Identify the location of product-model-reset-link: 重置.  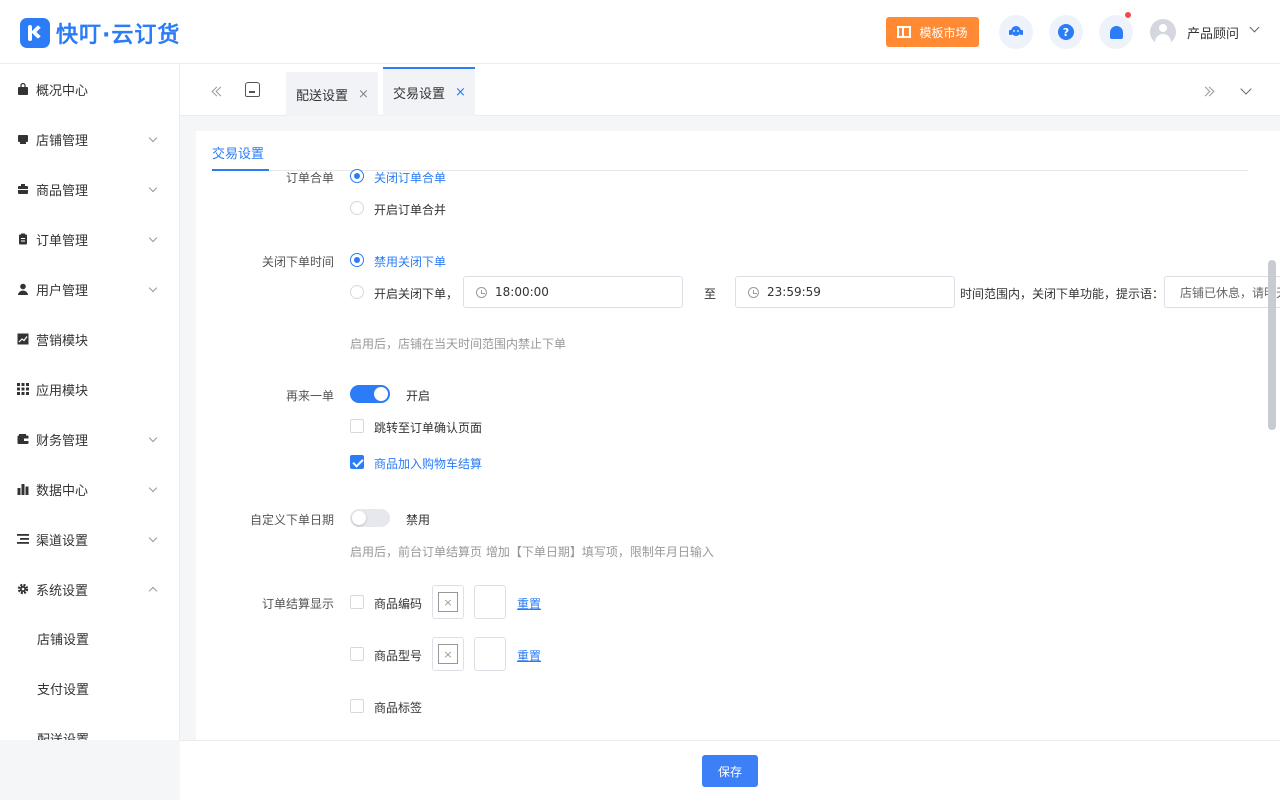
(529, 655).